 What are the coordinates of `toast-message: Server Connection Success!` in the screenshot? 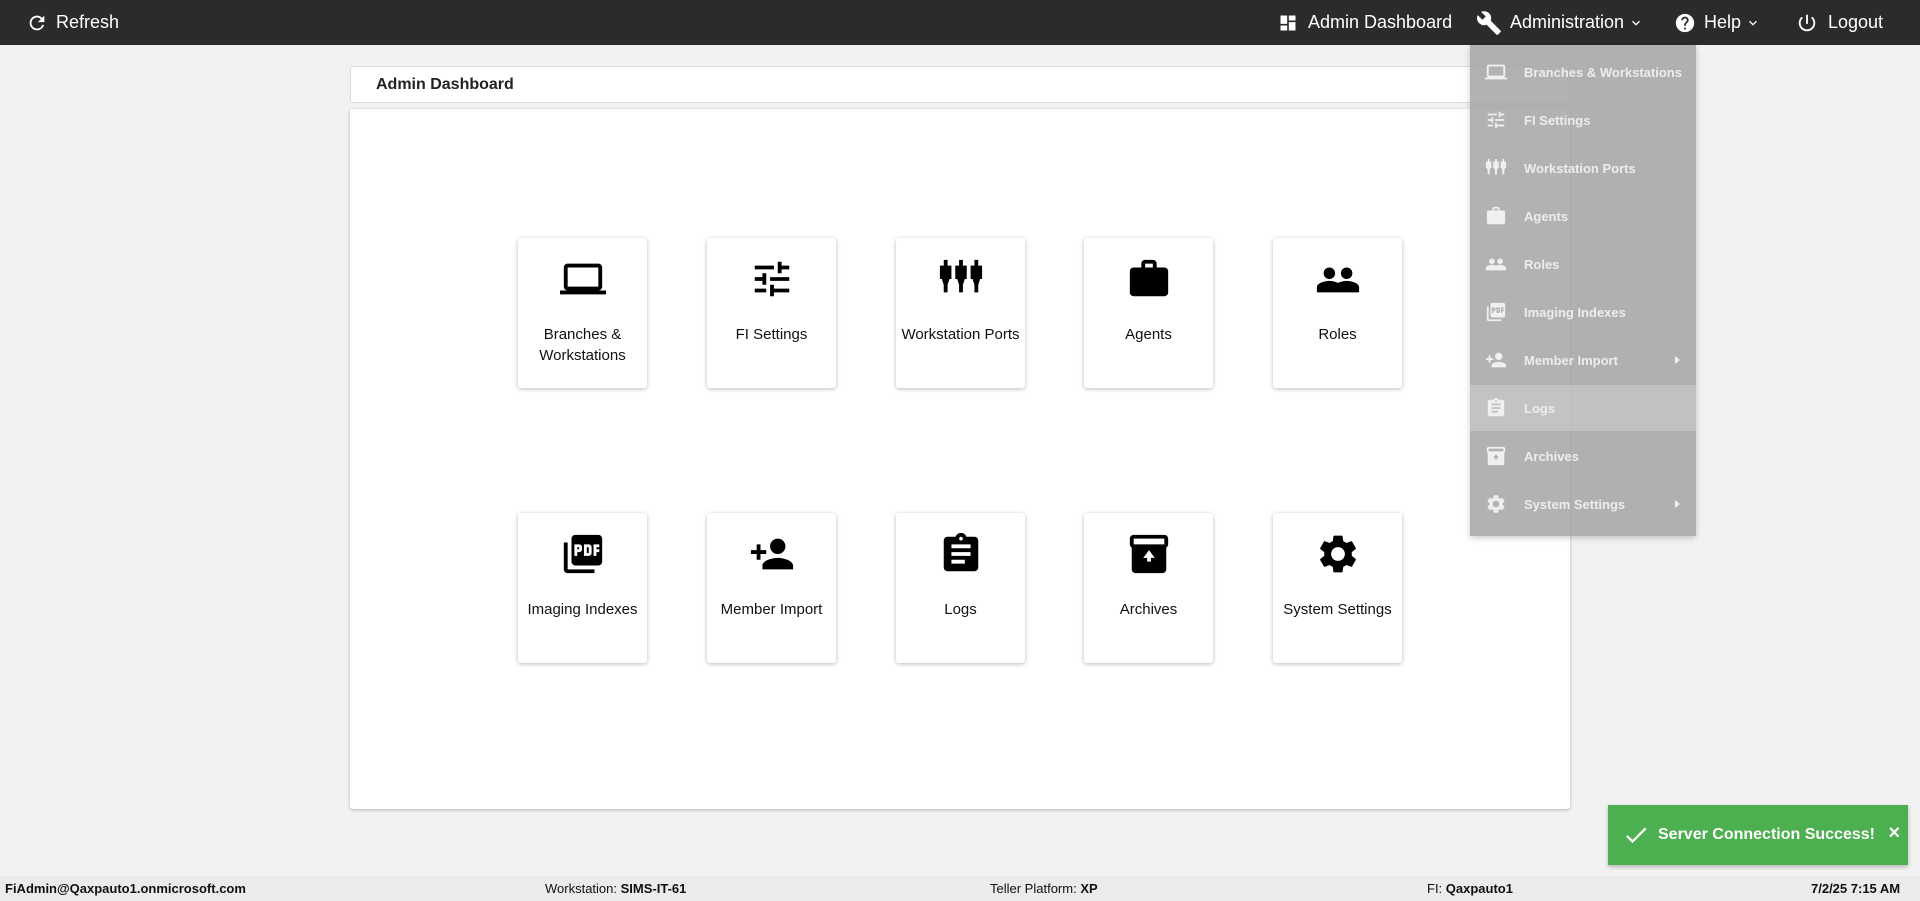 It's located at (1766, 834).